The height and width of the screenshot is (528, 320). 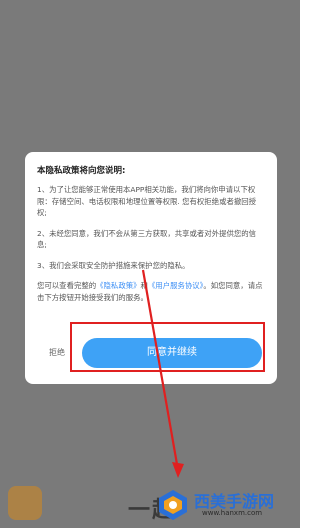 What do you see at coordinates (167, 347) in the screenshot?
I see `highlight-annotation-box` at bounding box center [167, 347].